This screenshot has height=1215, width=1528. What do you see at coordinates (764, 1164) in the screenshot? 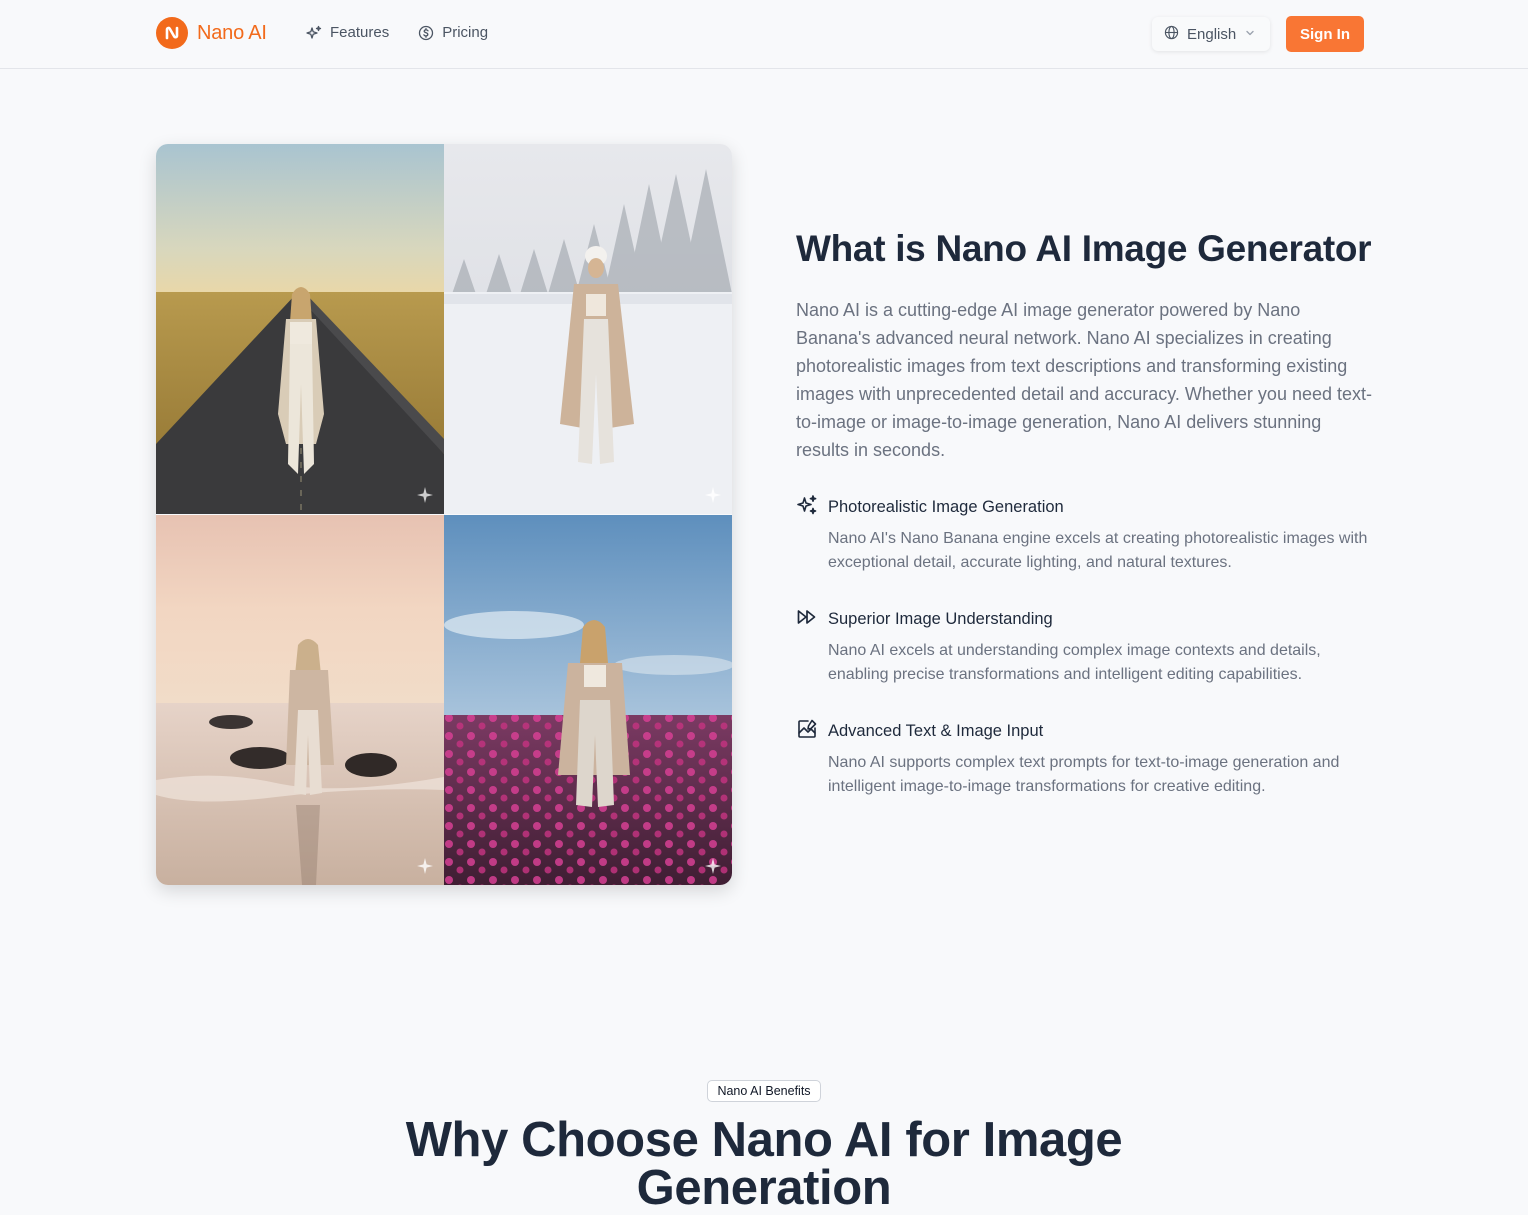
I see `benefits-title: Why Choose Nano AI for Image Generation` at bounding box center [764, 1164].